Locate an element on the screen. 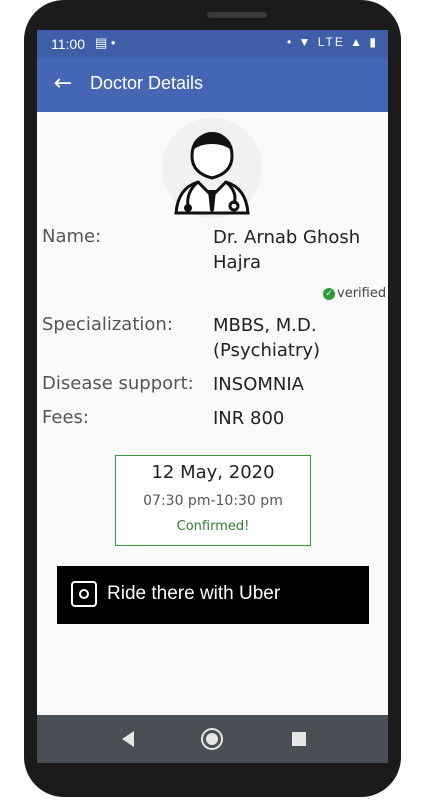 This screenshot has height=800, width=425. status-right-icons: • ▼ LTE ▲ ▮ is located at coordinates (332, 42).